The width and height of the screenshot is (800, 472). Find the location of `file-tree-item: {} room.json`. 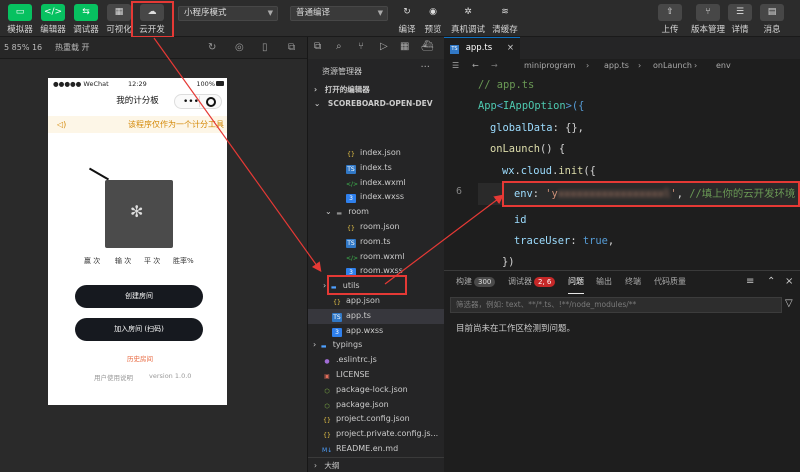

file-tree-item: {} room.json is located at coordinates (376, 227).